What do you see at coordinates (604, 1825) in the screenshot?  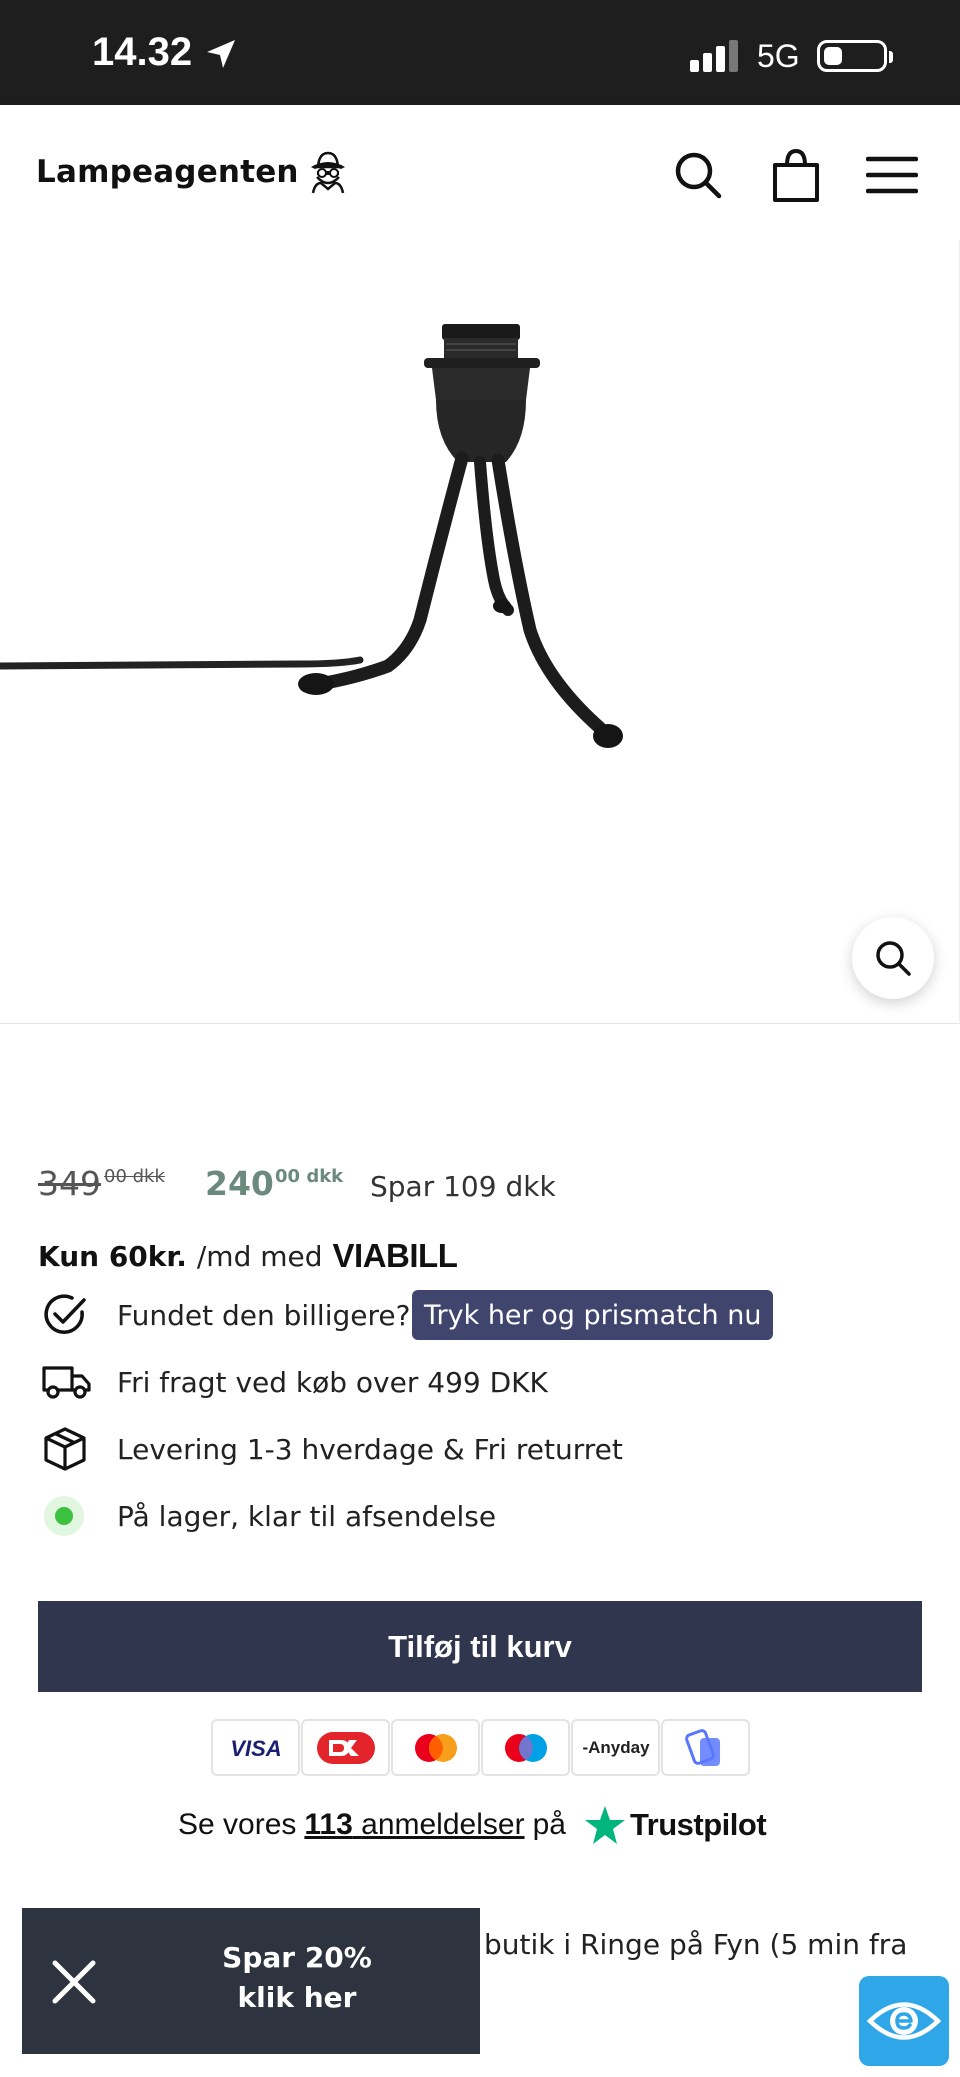 I see `trustpilot-star-icon` at bounding box center [604, 1825].